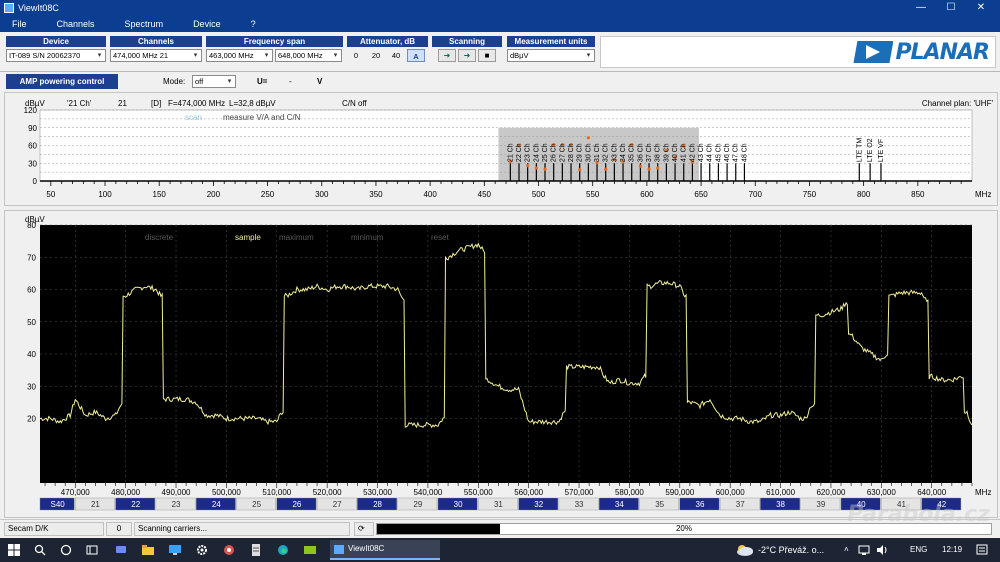 Image resolution: width=1000 pixels, height=562 pixels. Describe the element at coordinates (684, 152) in the screenshot. I see `overview-channel-label: 41 Ch` at that location.